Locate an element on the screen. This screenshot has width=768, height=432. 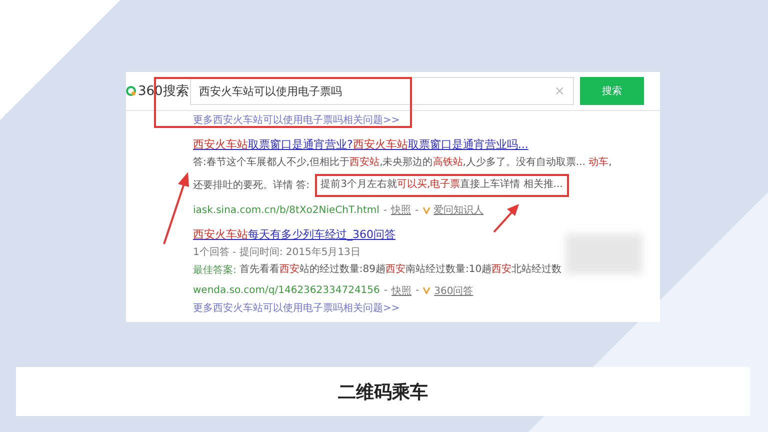
result-snippet: 首先看看西安站的经过数量:89趟西安南站经过数量:10趟西安北站经过数 is located at coordinates (400, 269).